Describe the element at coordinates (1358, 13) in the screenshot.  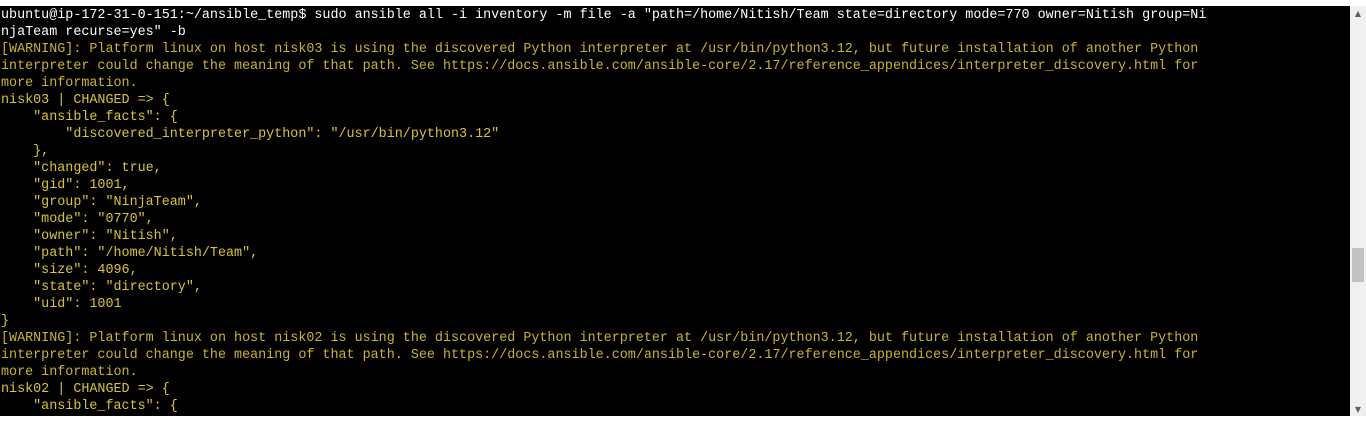
I see `scroll-up-arrow-icon: ▲` at that location.